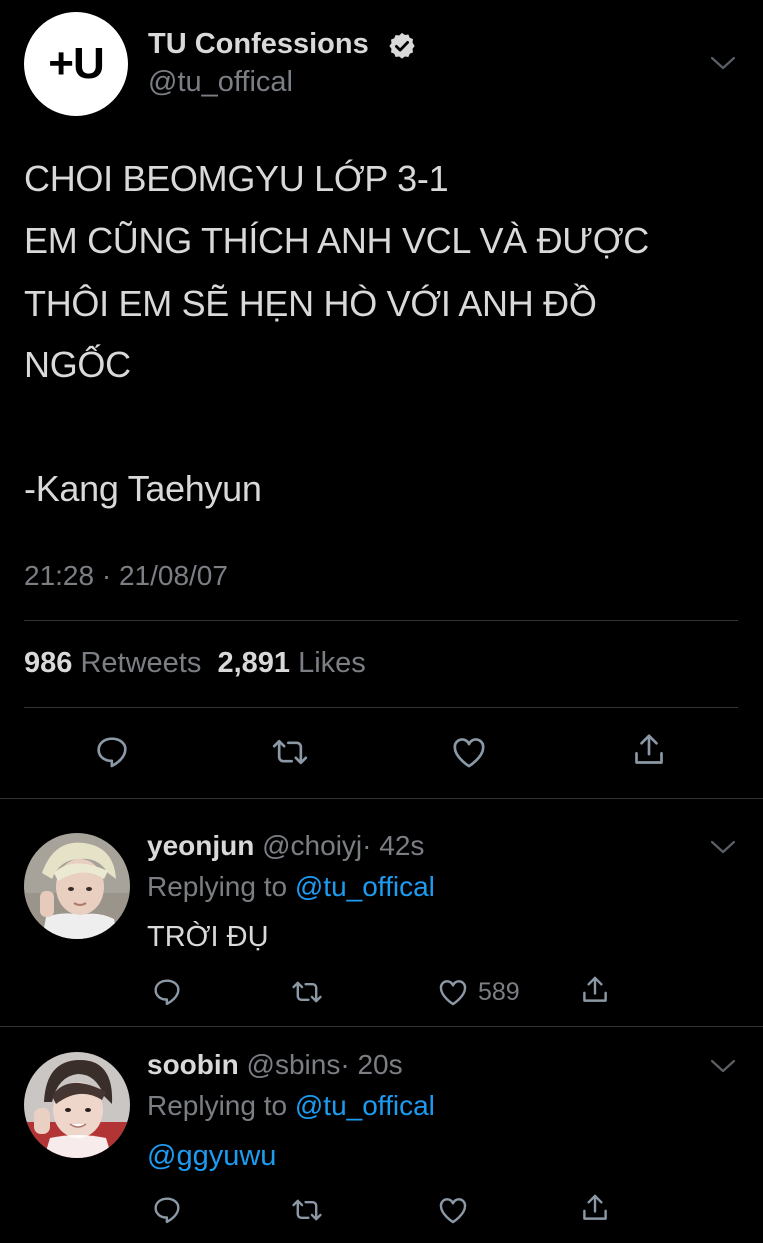  Describe the element at coordinates (143, 488) in the screenshot. I see `tweet-signature: -Kang Taehyun` at that location.